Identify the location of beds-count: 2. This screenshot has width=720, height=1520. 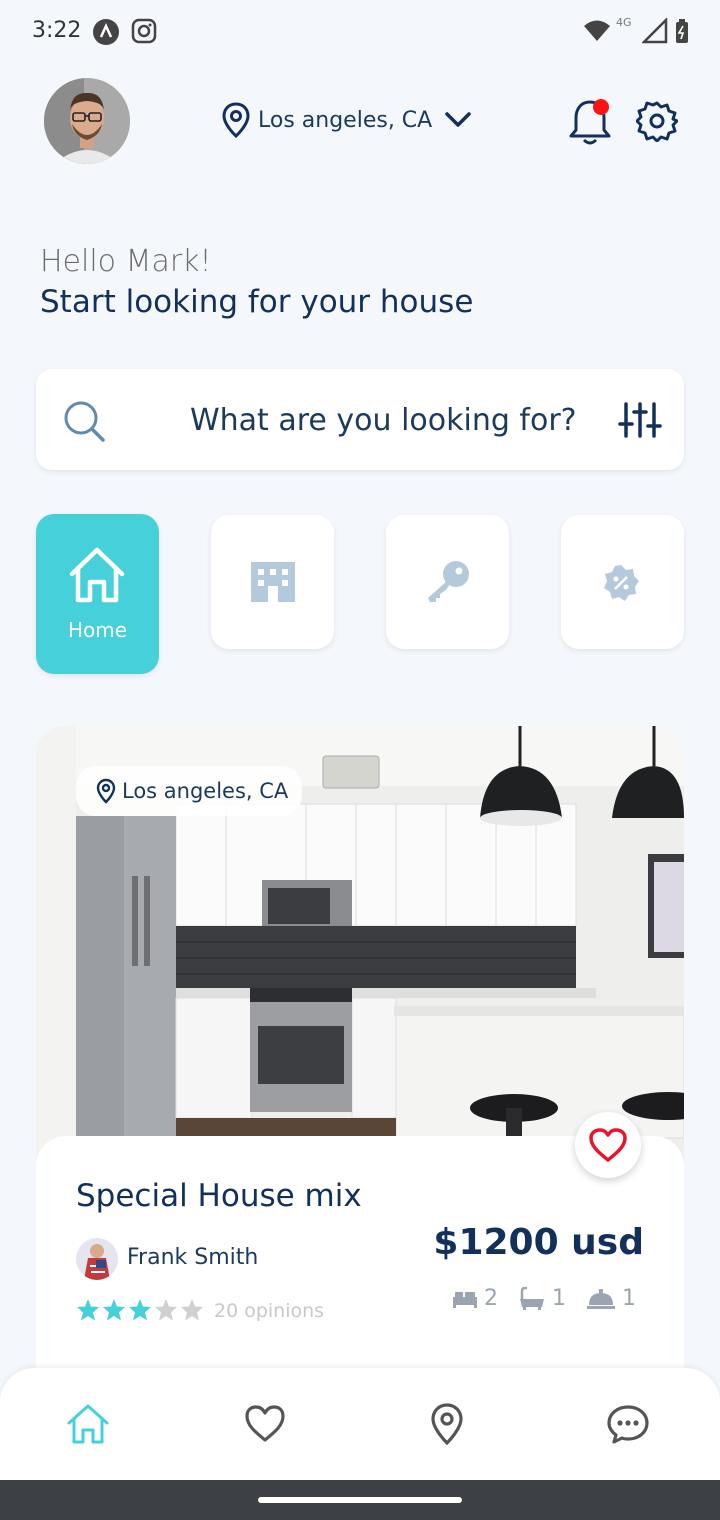
(491, 1298).